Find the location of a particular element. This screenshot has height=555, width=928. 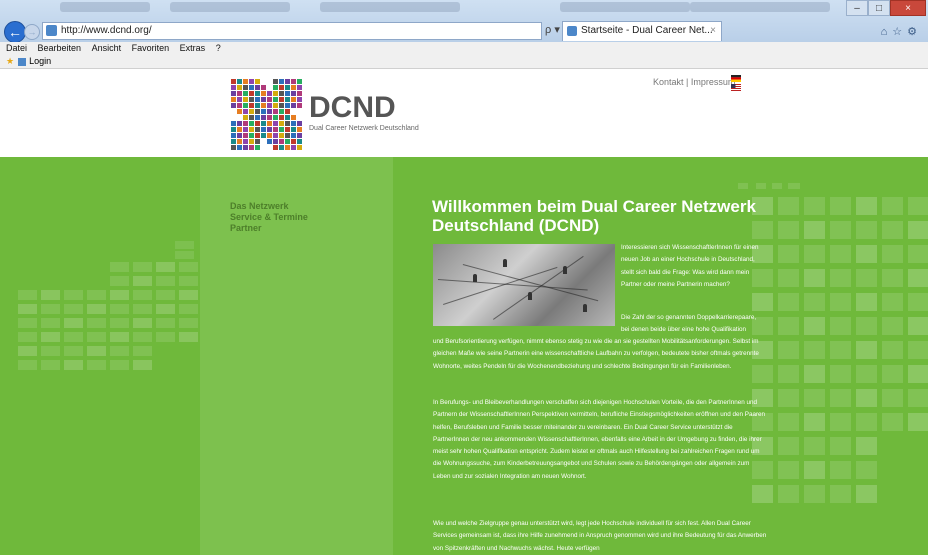

browser-tab: Startseite - Dual Career Net... × is located at coordinates (642, 31).